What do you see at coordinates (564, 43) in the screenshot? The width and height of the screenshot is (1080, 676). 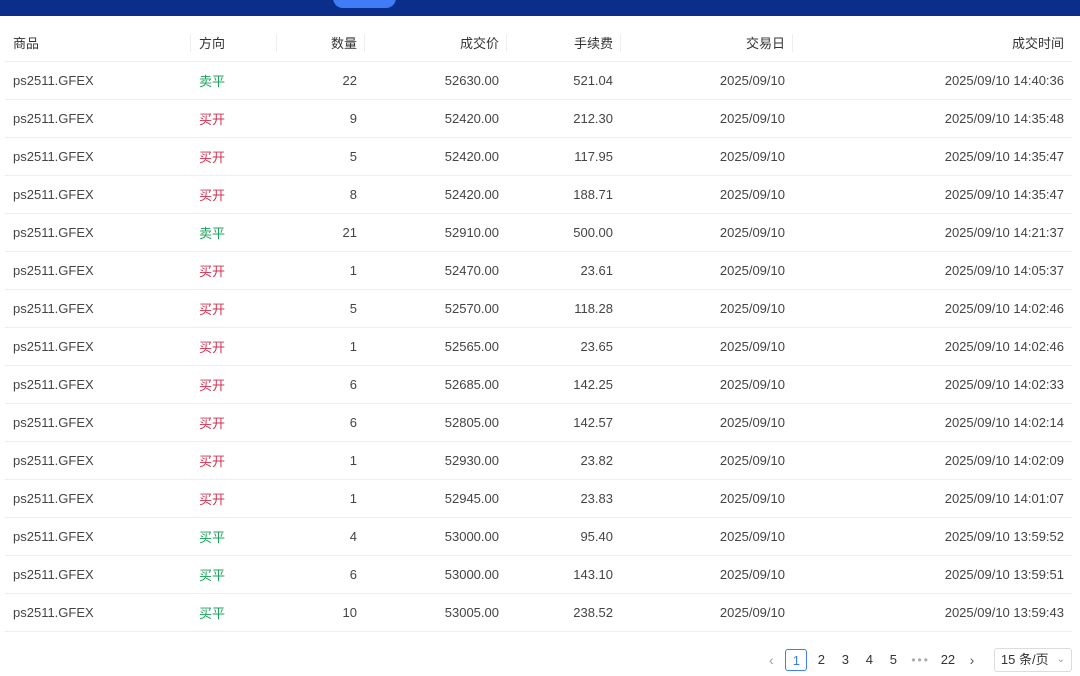 I see `header-fee: 手续费` at bounding box center [564, 43].